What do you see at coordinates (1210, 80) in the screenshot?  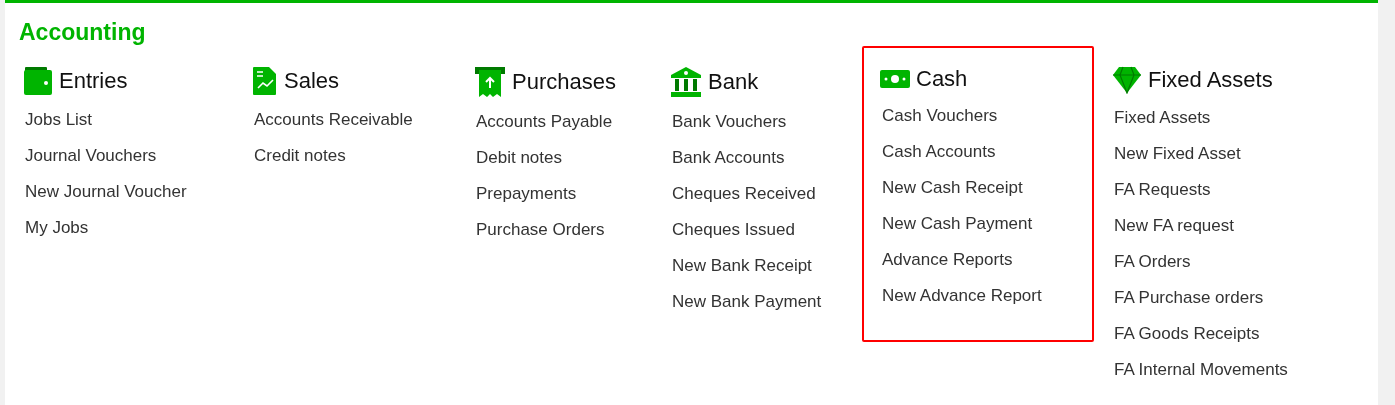 I see `column-heading: Fixed Assets` at bounding box center [1210, 80].